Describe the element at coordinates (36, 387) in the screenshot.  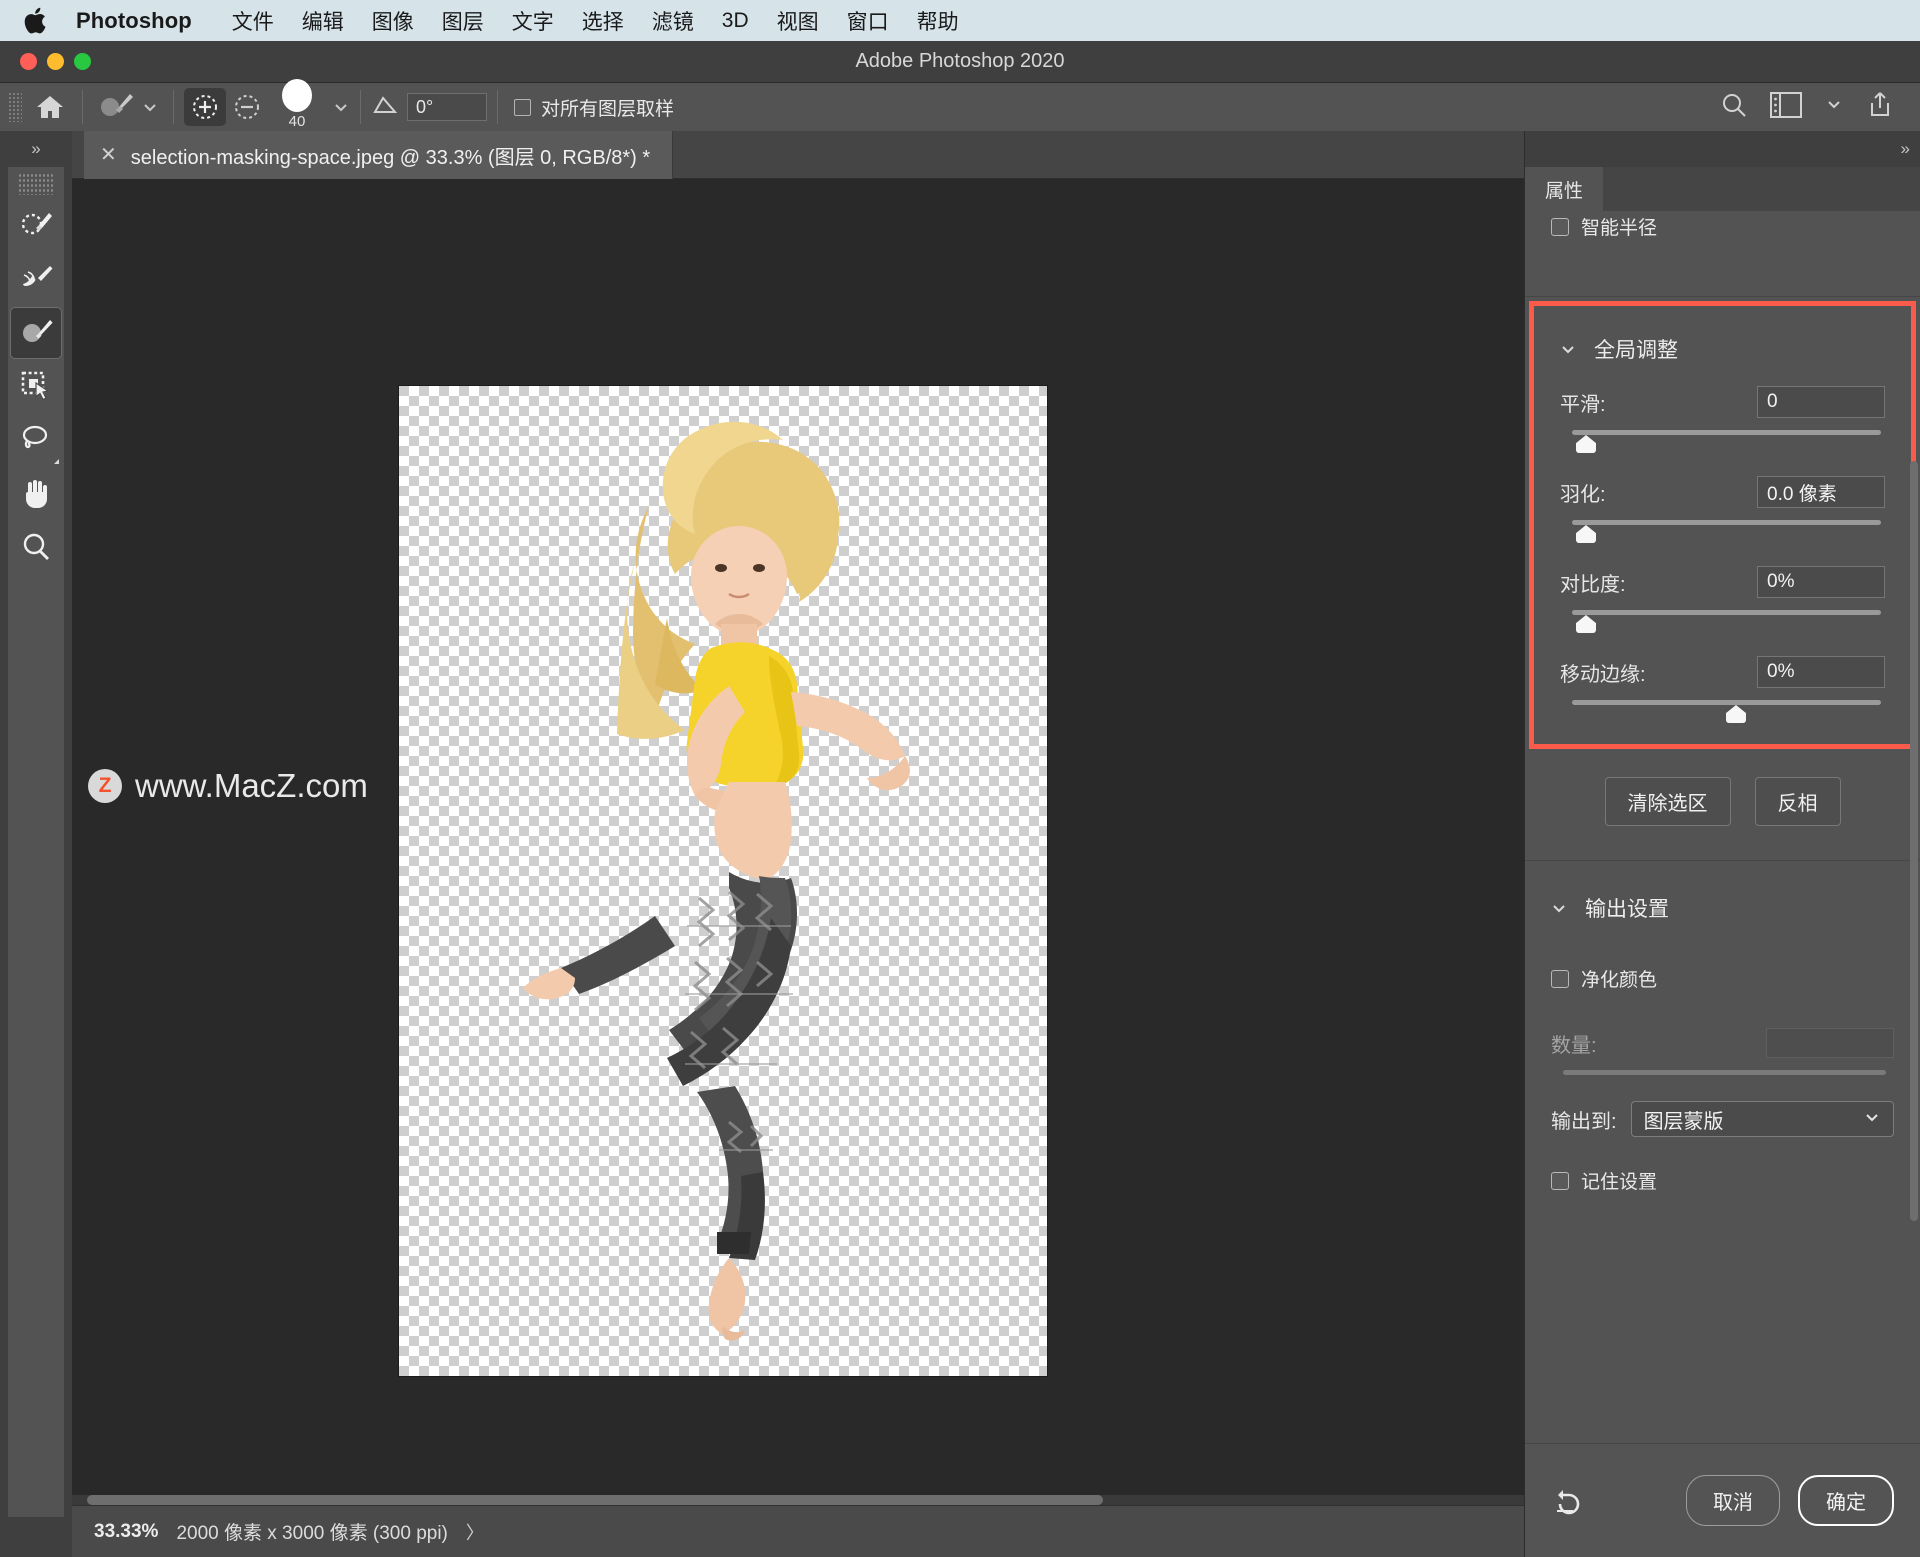
I see `sidebar-item-object-selection-tool` at that location.